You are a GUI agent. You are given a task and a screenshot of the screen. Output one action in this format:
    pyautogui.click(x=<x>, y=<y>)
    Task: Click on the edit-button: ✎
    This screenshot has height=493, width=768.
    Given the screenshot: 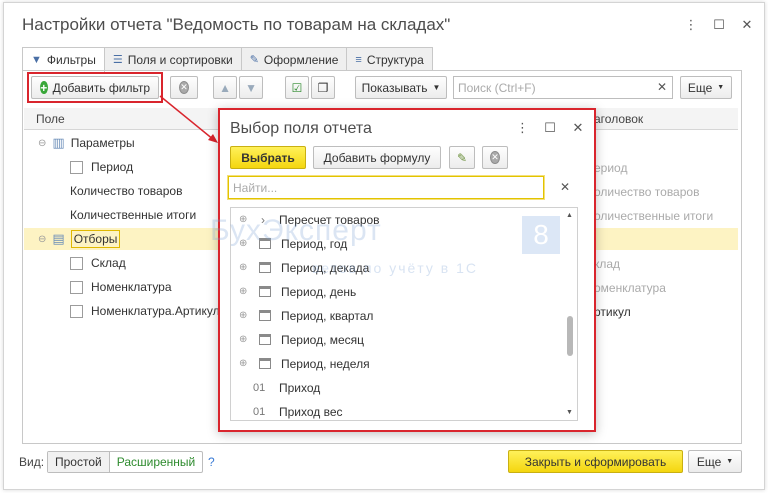 What is the action you would take?
    pyautogui.click(x=462, y=157)
    